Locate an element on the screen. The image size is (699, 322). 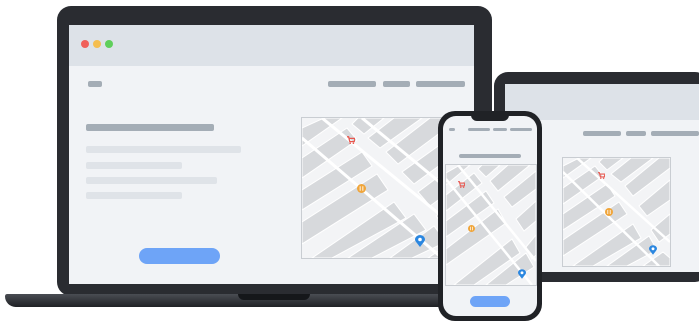
phone-map-widget is located at coordinates (491, 225).